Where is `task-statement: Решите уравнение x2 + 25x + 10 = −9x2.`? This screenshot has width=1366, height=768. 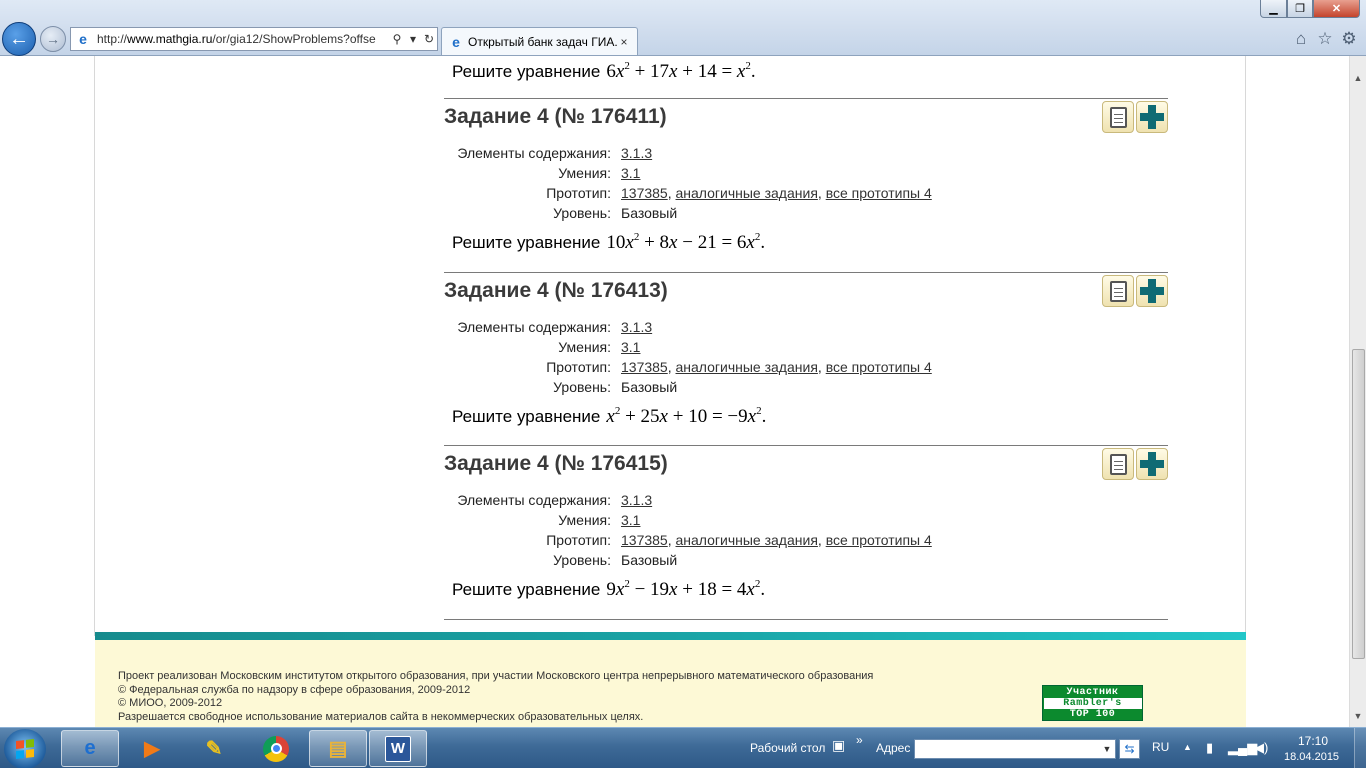 task-statement: Решите уравнение x2 + 25x + 10 = −9x2. is located at coordinates (609, 416).